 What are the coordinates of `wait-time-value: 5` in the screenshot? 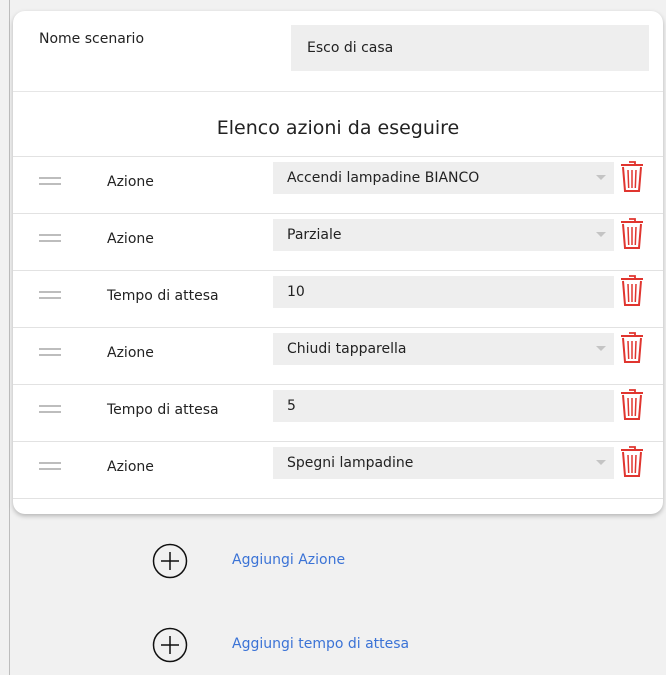 It's located at (291, 406).